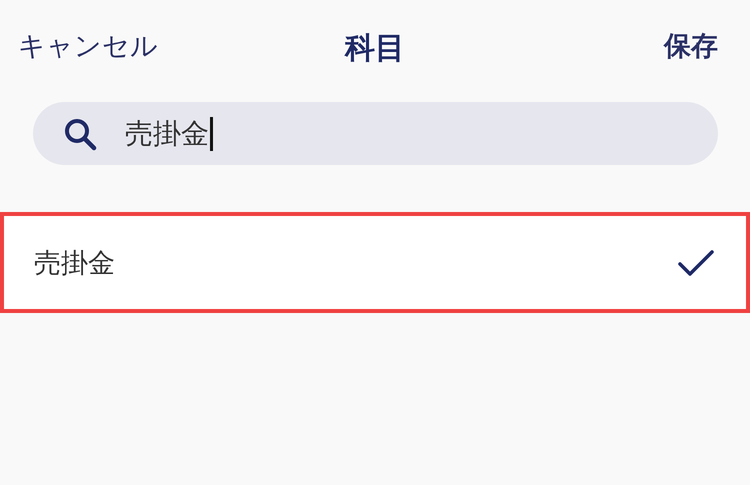  What do you see at coordinates (167, 134) in the screenshot?
I see `search-text: 売掛金` at bounding box center [167, 134].